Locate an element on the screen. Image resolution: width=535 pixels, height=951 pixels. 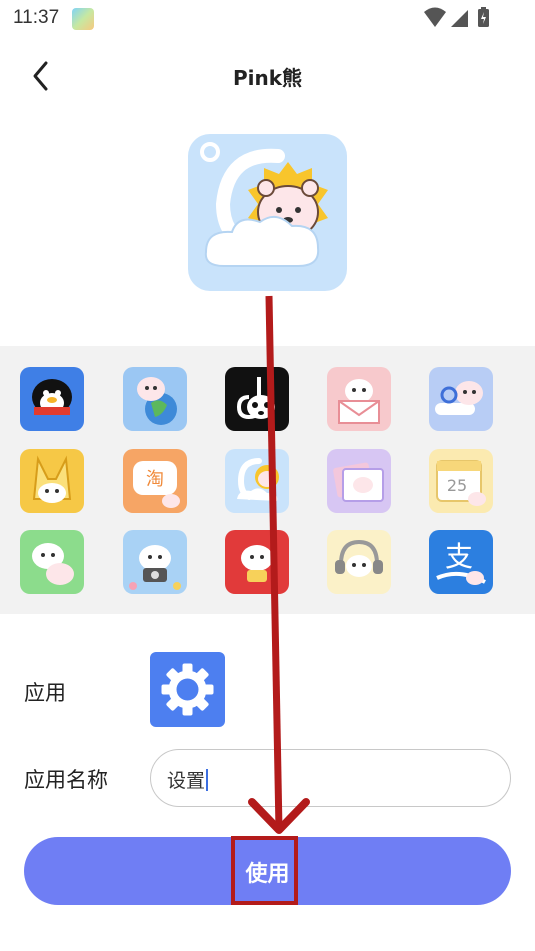
search-bear-icon is located at coordinates (459, 398).